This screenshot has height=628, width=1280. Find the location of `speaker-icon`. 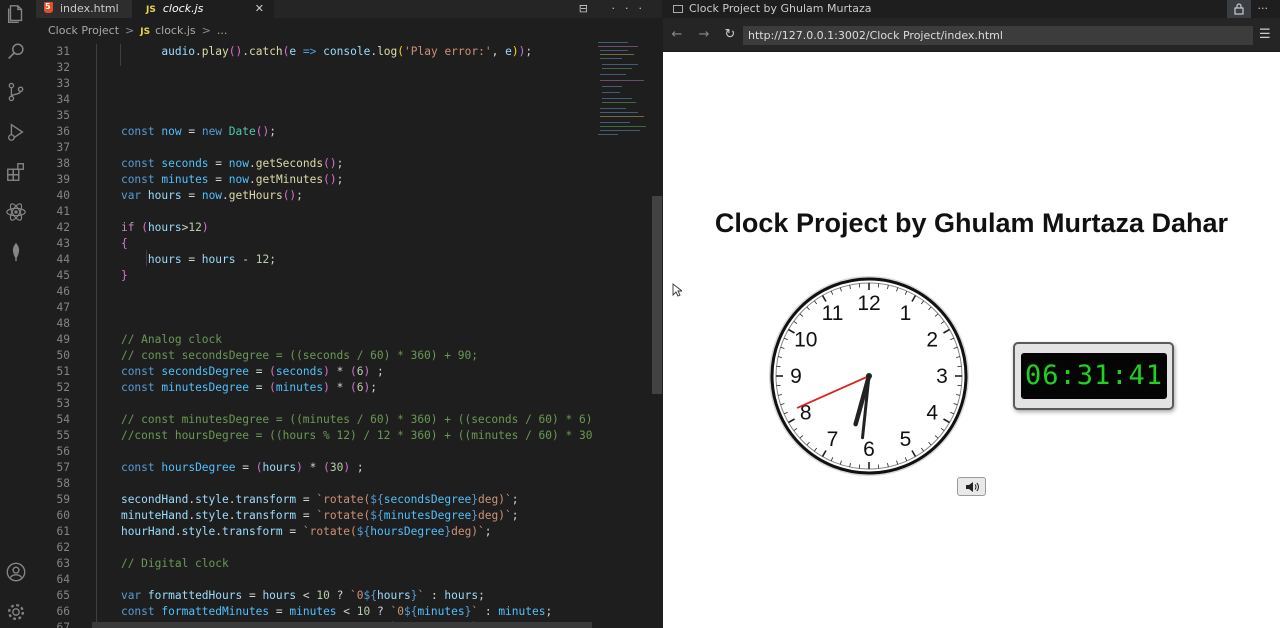

speaker-icon is located at coordinates (972, 487).